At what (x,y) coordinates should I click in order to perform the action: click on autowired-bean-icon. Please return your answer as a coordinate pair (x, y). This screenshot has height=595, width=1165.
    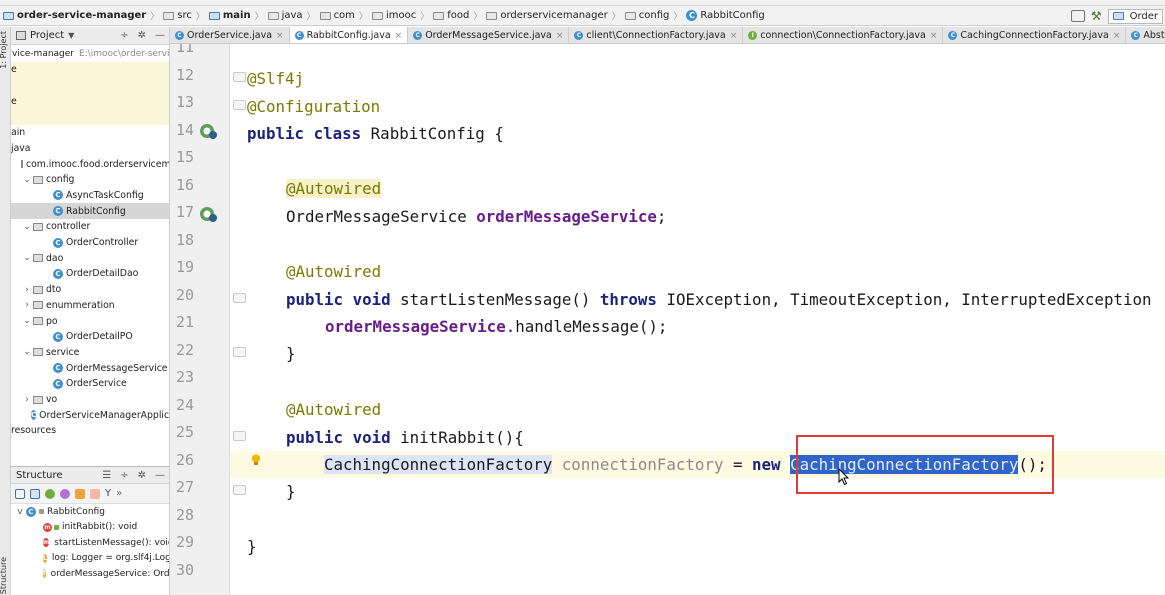
    Looking at the image, I should click on (208, 214).